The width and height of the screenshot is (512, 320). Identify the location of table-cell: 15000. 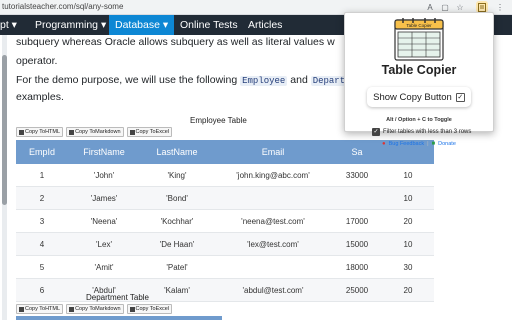
(357, 244).